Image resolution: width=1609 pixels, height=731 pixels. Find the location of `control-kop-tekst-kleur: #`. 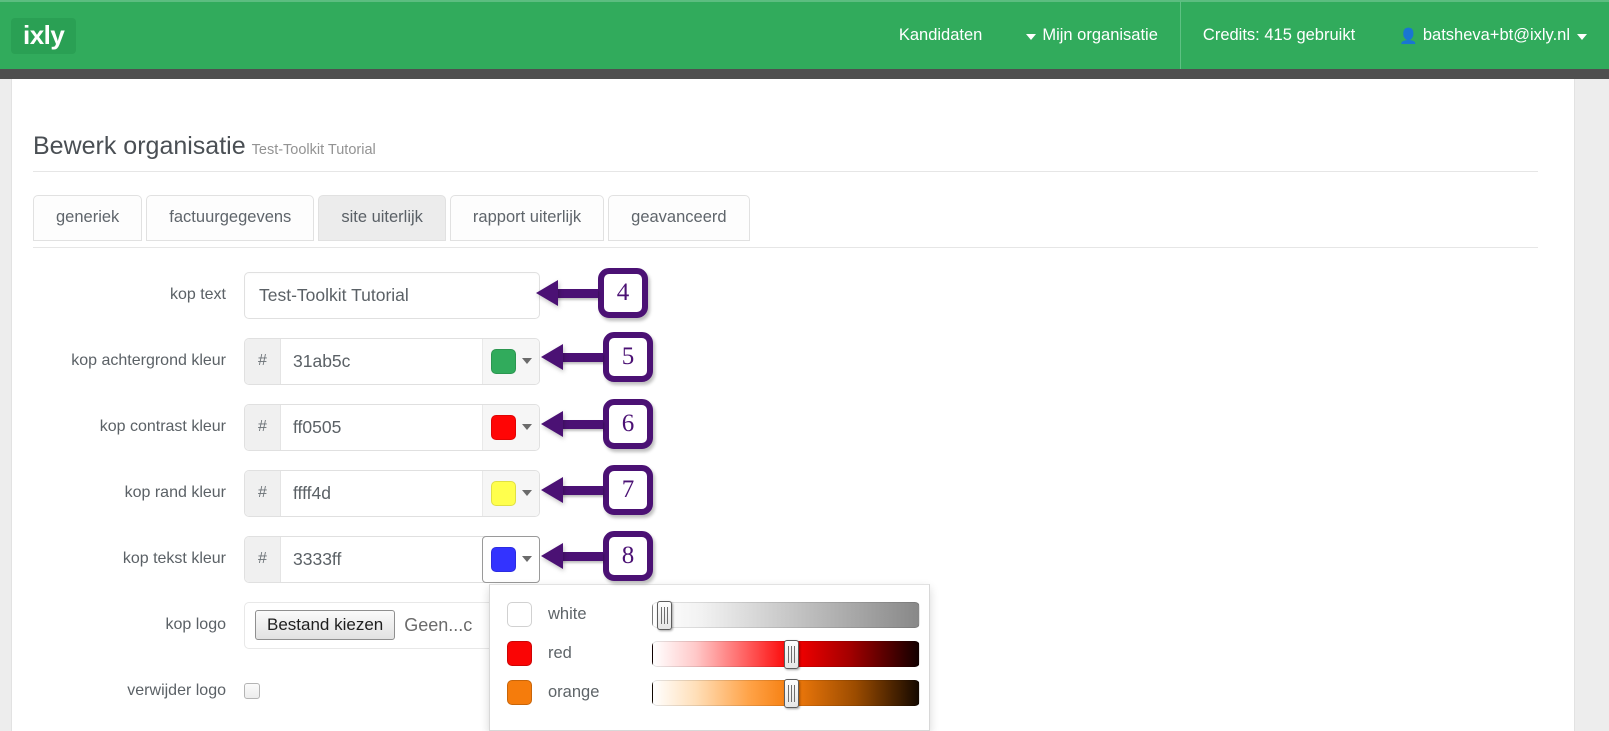

control-kop-tekst-kleur: # is located at coordinates (392, 559).